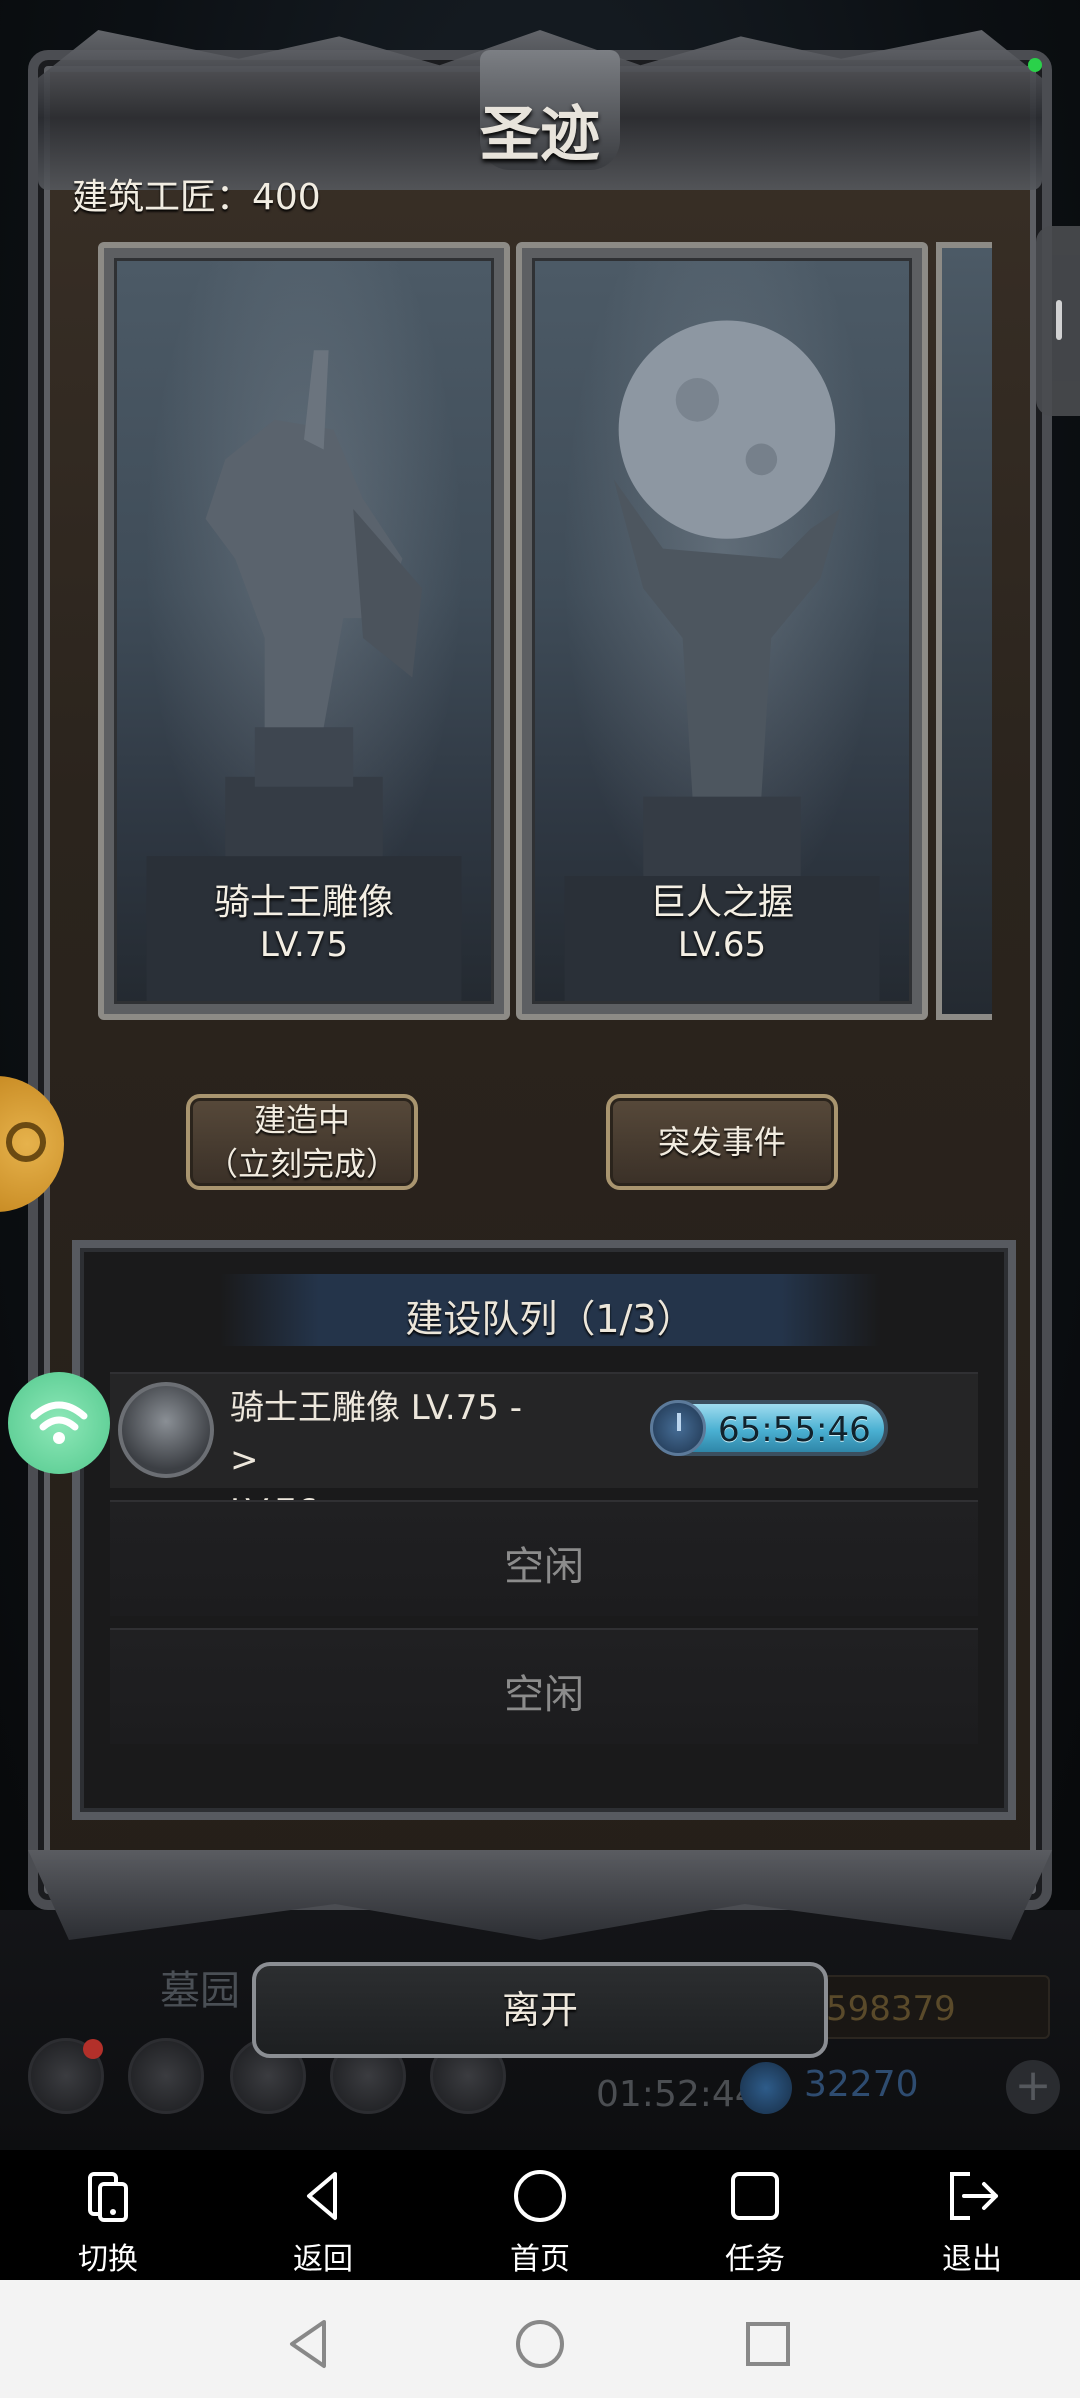 This screenshot has height=2398, width=1080. I want to click on exit-label: 退出, so click(972, 2259).